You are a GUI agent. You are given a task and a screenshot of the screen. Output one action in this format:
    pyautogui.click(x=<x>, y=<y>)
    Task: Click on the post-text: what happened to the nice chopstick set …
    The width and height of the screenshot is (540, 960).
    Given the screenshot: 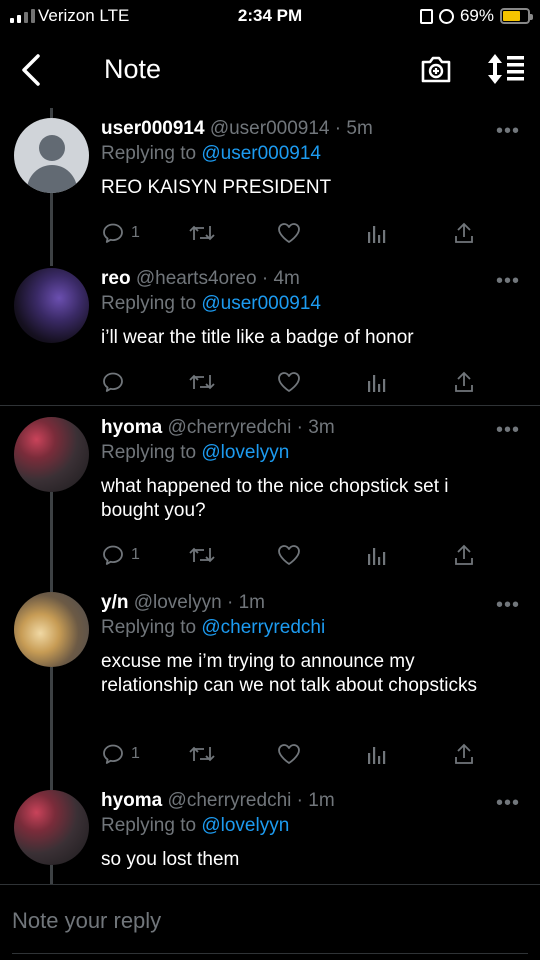 What is the action you would take?
    pyautogui.click(x=275, y=498)
    